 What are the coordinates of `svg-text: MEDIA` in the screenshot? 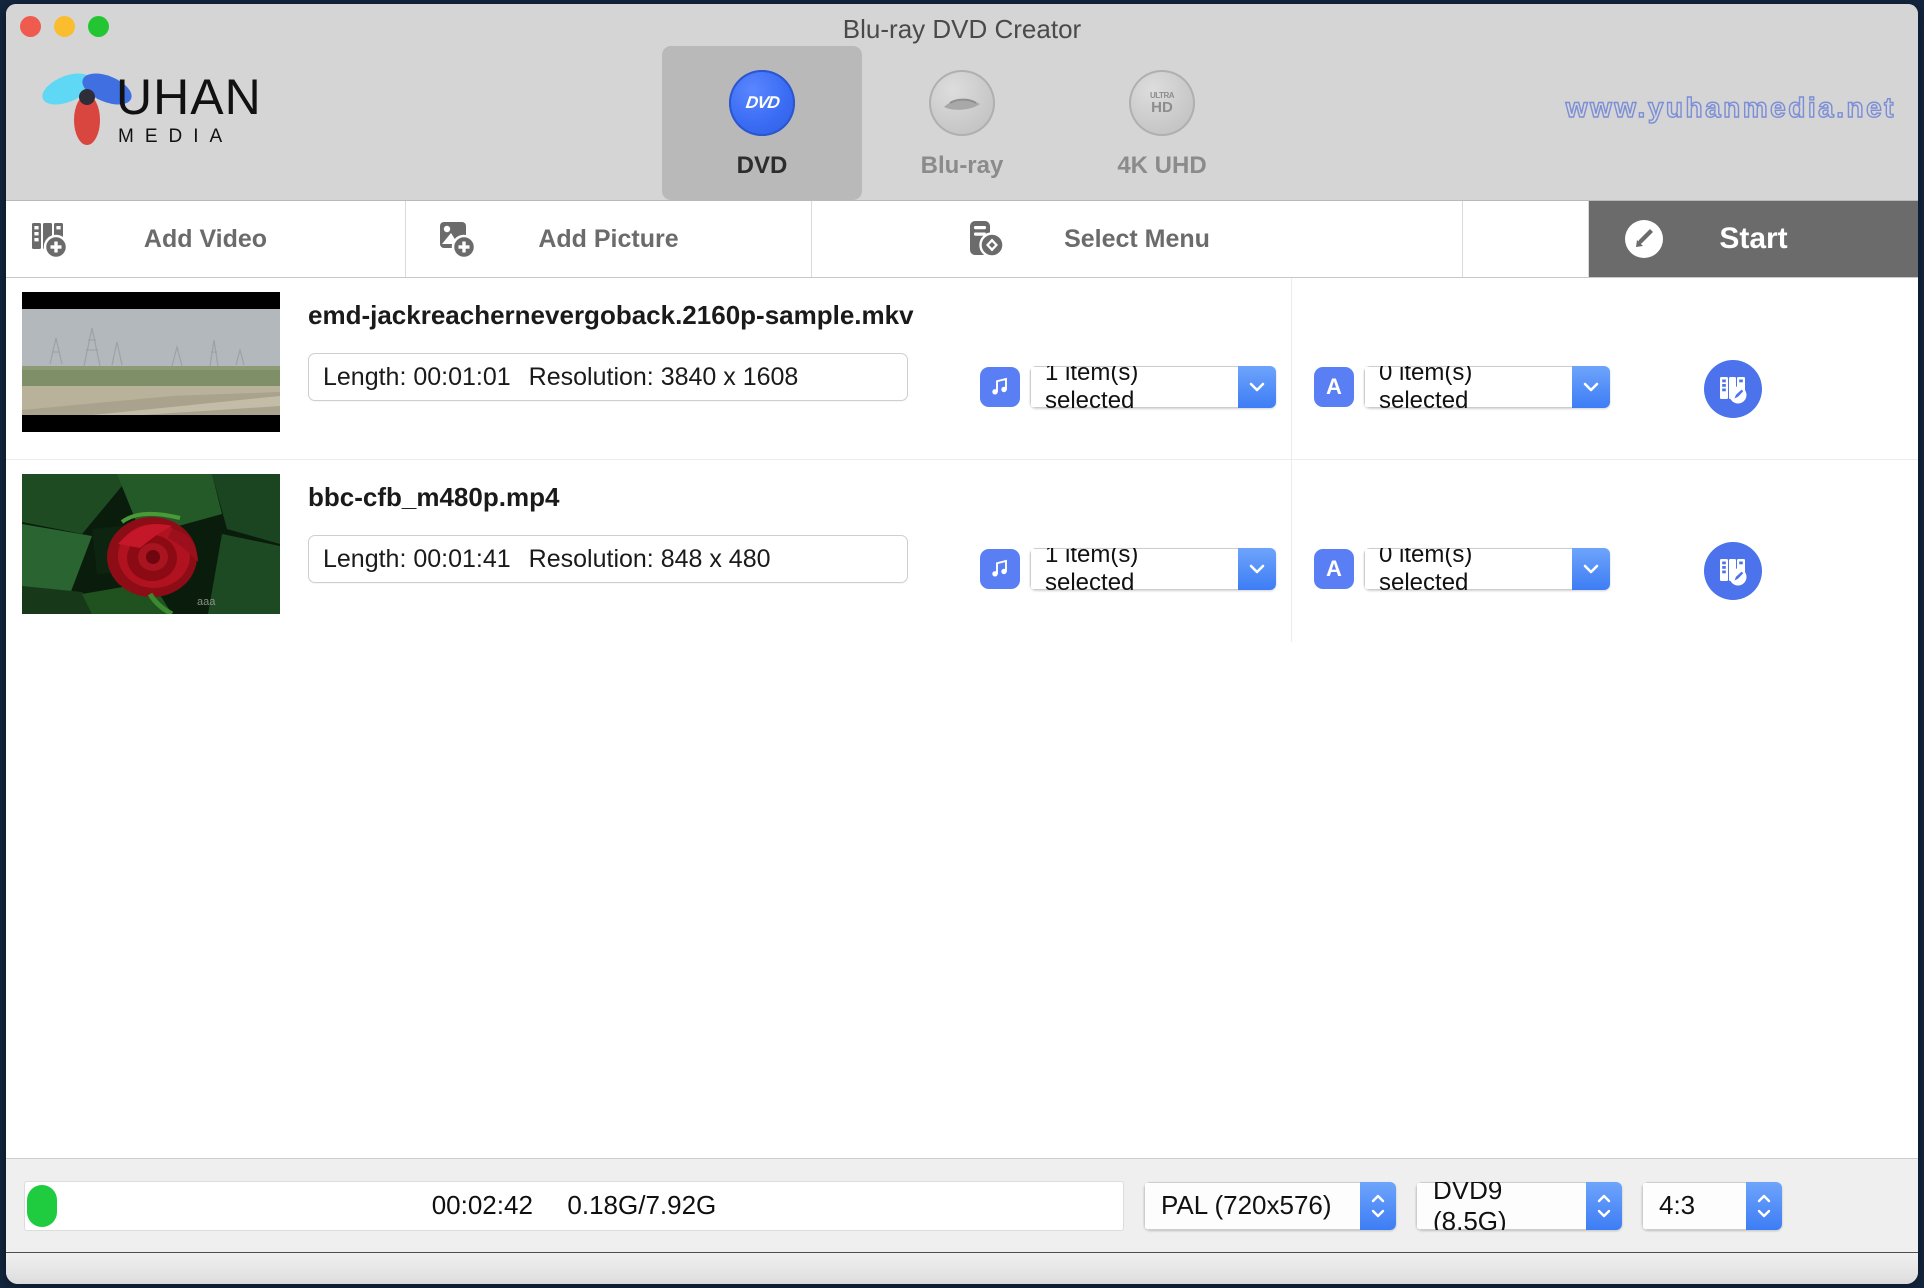 It's located at (175, 136).